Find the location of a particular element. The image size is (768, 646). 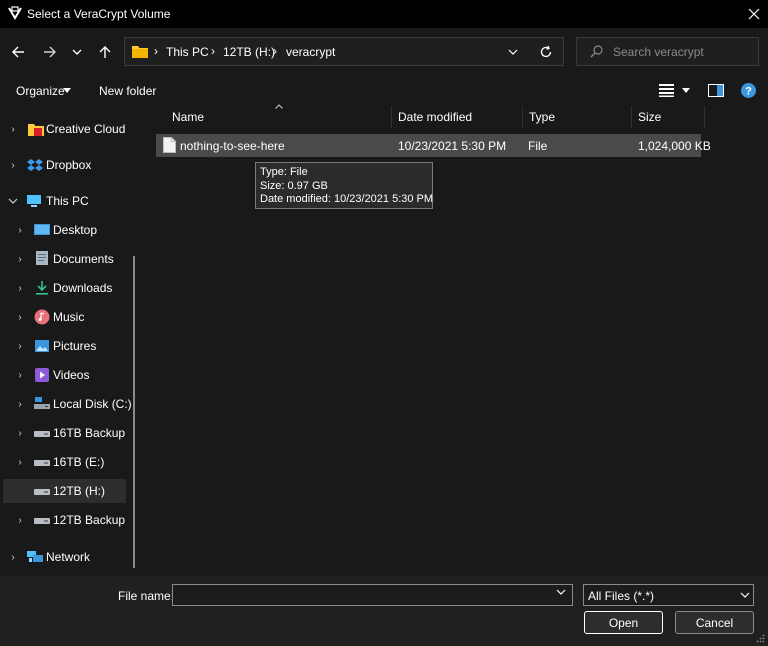

nav-label: Creative Cloud F is located at coordinates (87, 129).